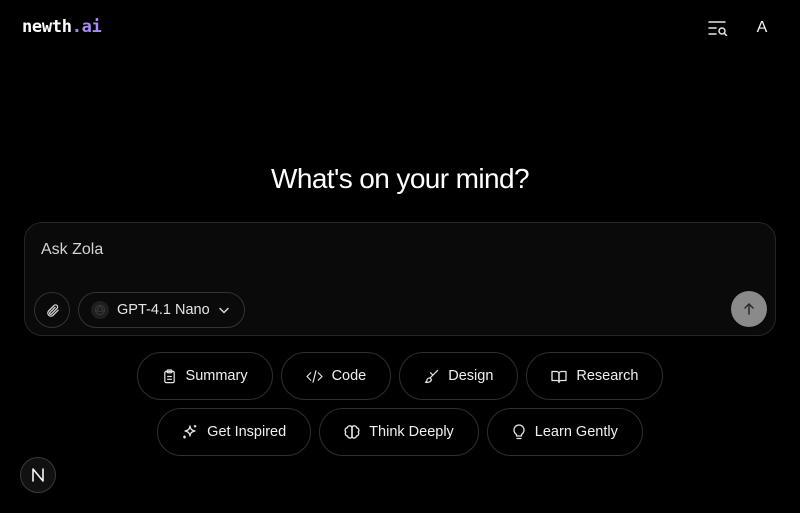  I want to click on list-search-icon, so click(718, 28).